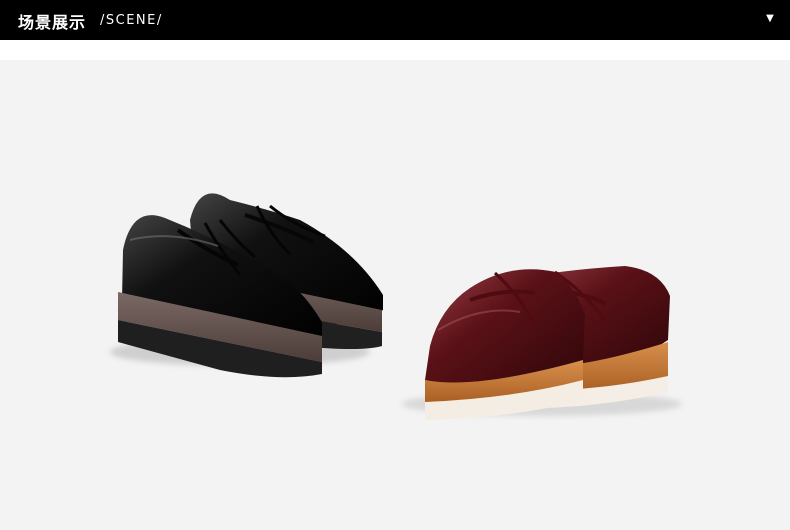 The image size is (790, 530). Describe the element at coordinates (770, 19) in the screenshot. I see `caret-down-icon: ▼` at that location.